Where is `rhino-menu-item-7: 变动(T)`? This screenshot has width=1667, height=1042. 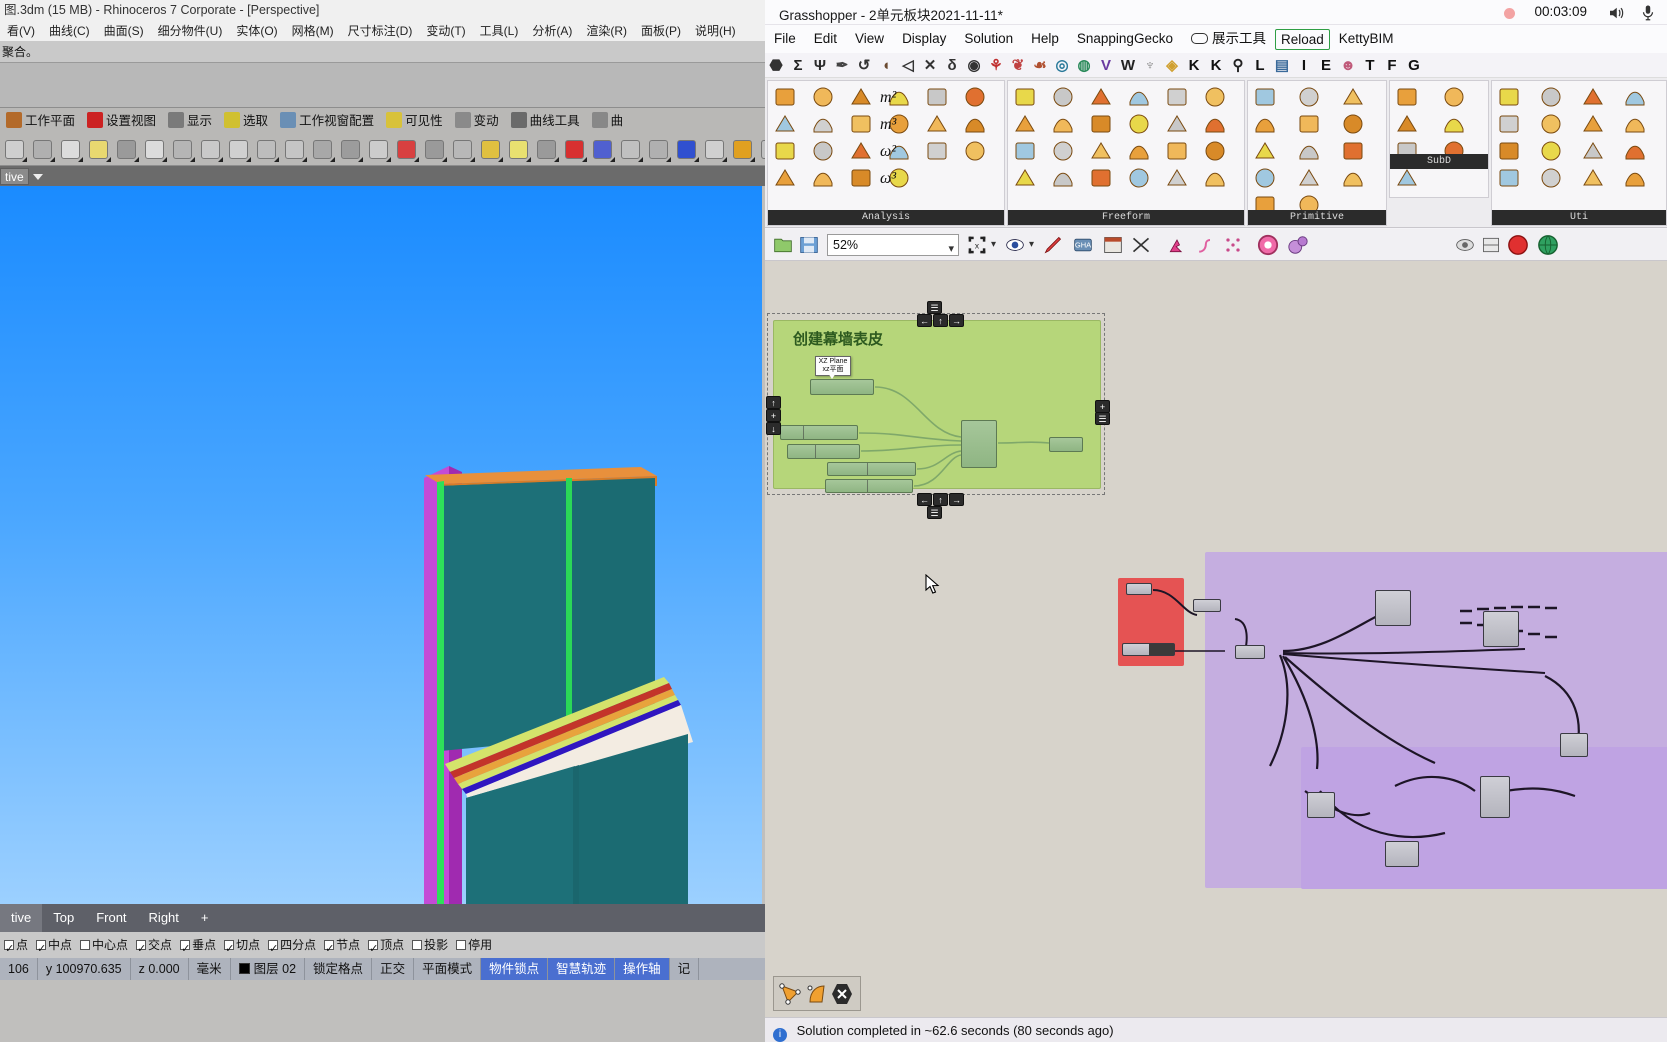
rhino-menu-item-7: 变动(T) is located at coordinates (445, 31).